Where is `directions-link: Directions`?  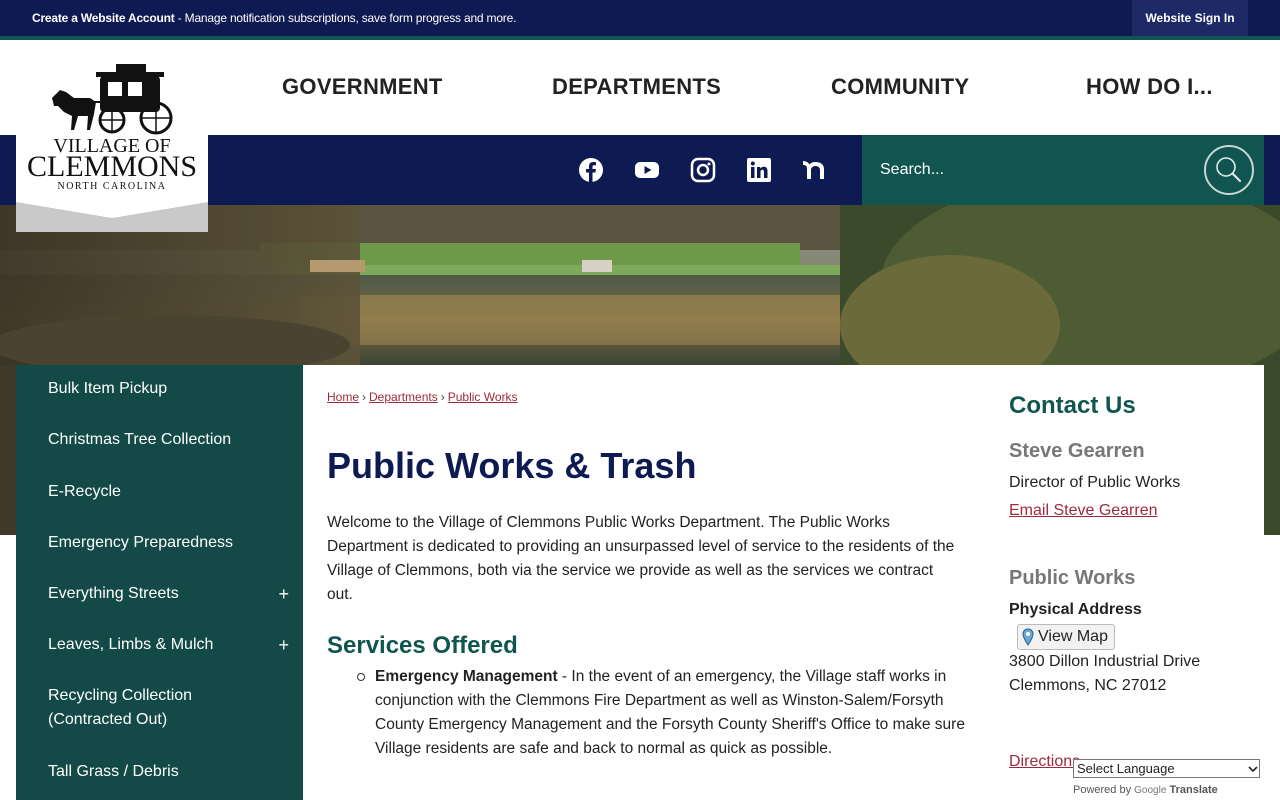 directions-link: Directions is located at coordinates (1044, 762).